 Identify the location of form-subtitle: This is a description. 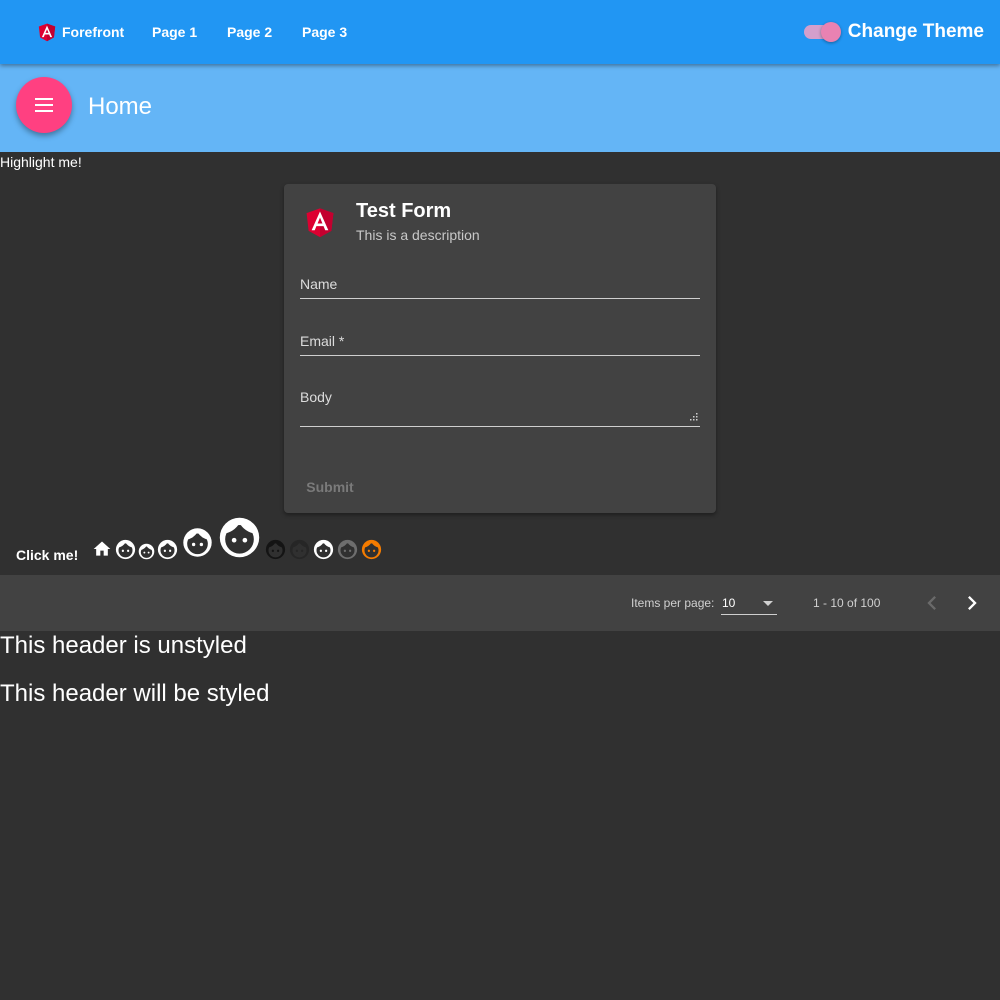
(418, 235).